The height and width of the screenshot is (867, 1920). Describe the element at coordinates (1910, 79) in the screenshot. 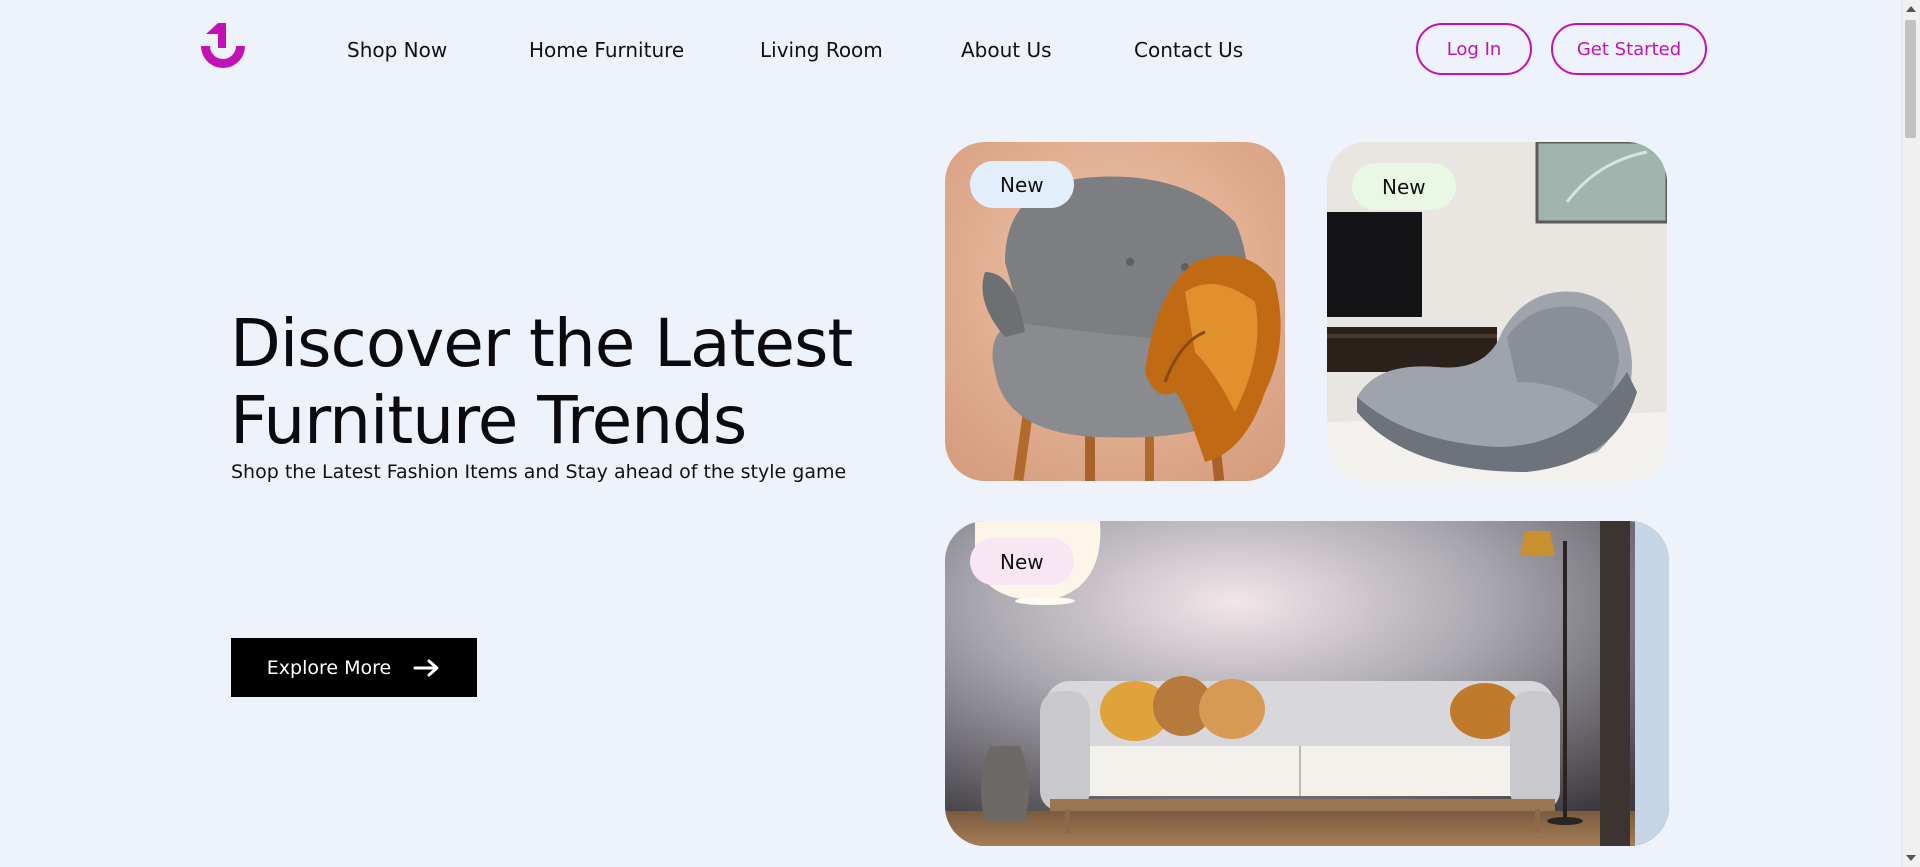

I see `scroll-thumb` at that location.